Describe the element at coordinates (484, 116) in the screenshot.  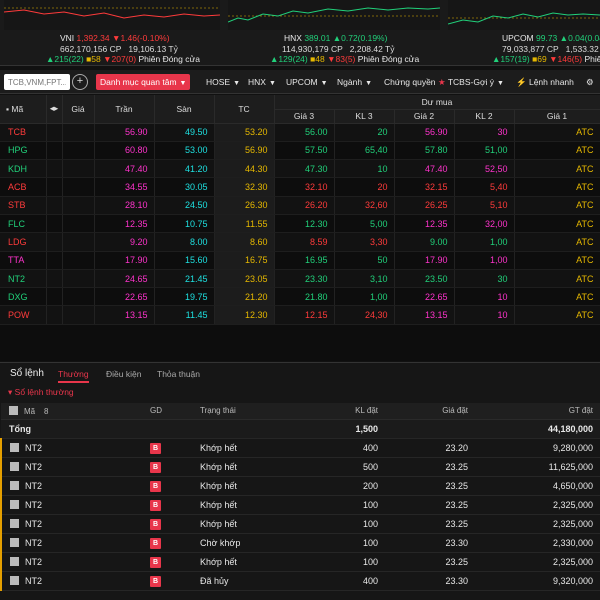
I see `col-vol2: KL 2` at that location.